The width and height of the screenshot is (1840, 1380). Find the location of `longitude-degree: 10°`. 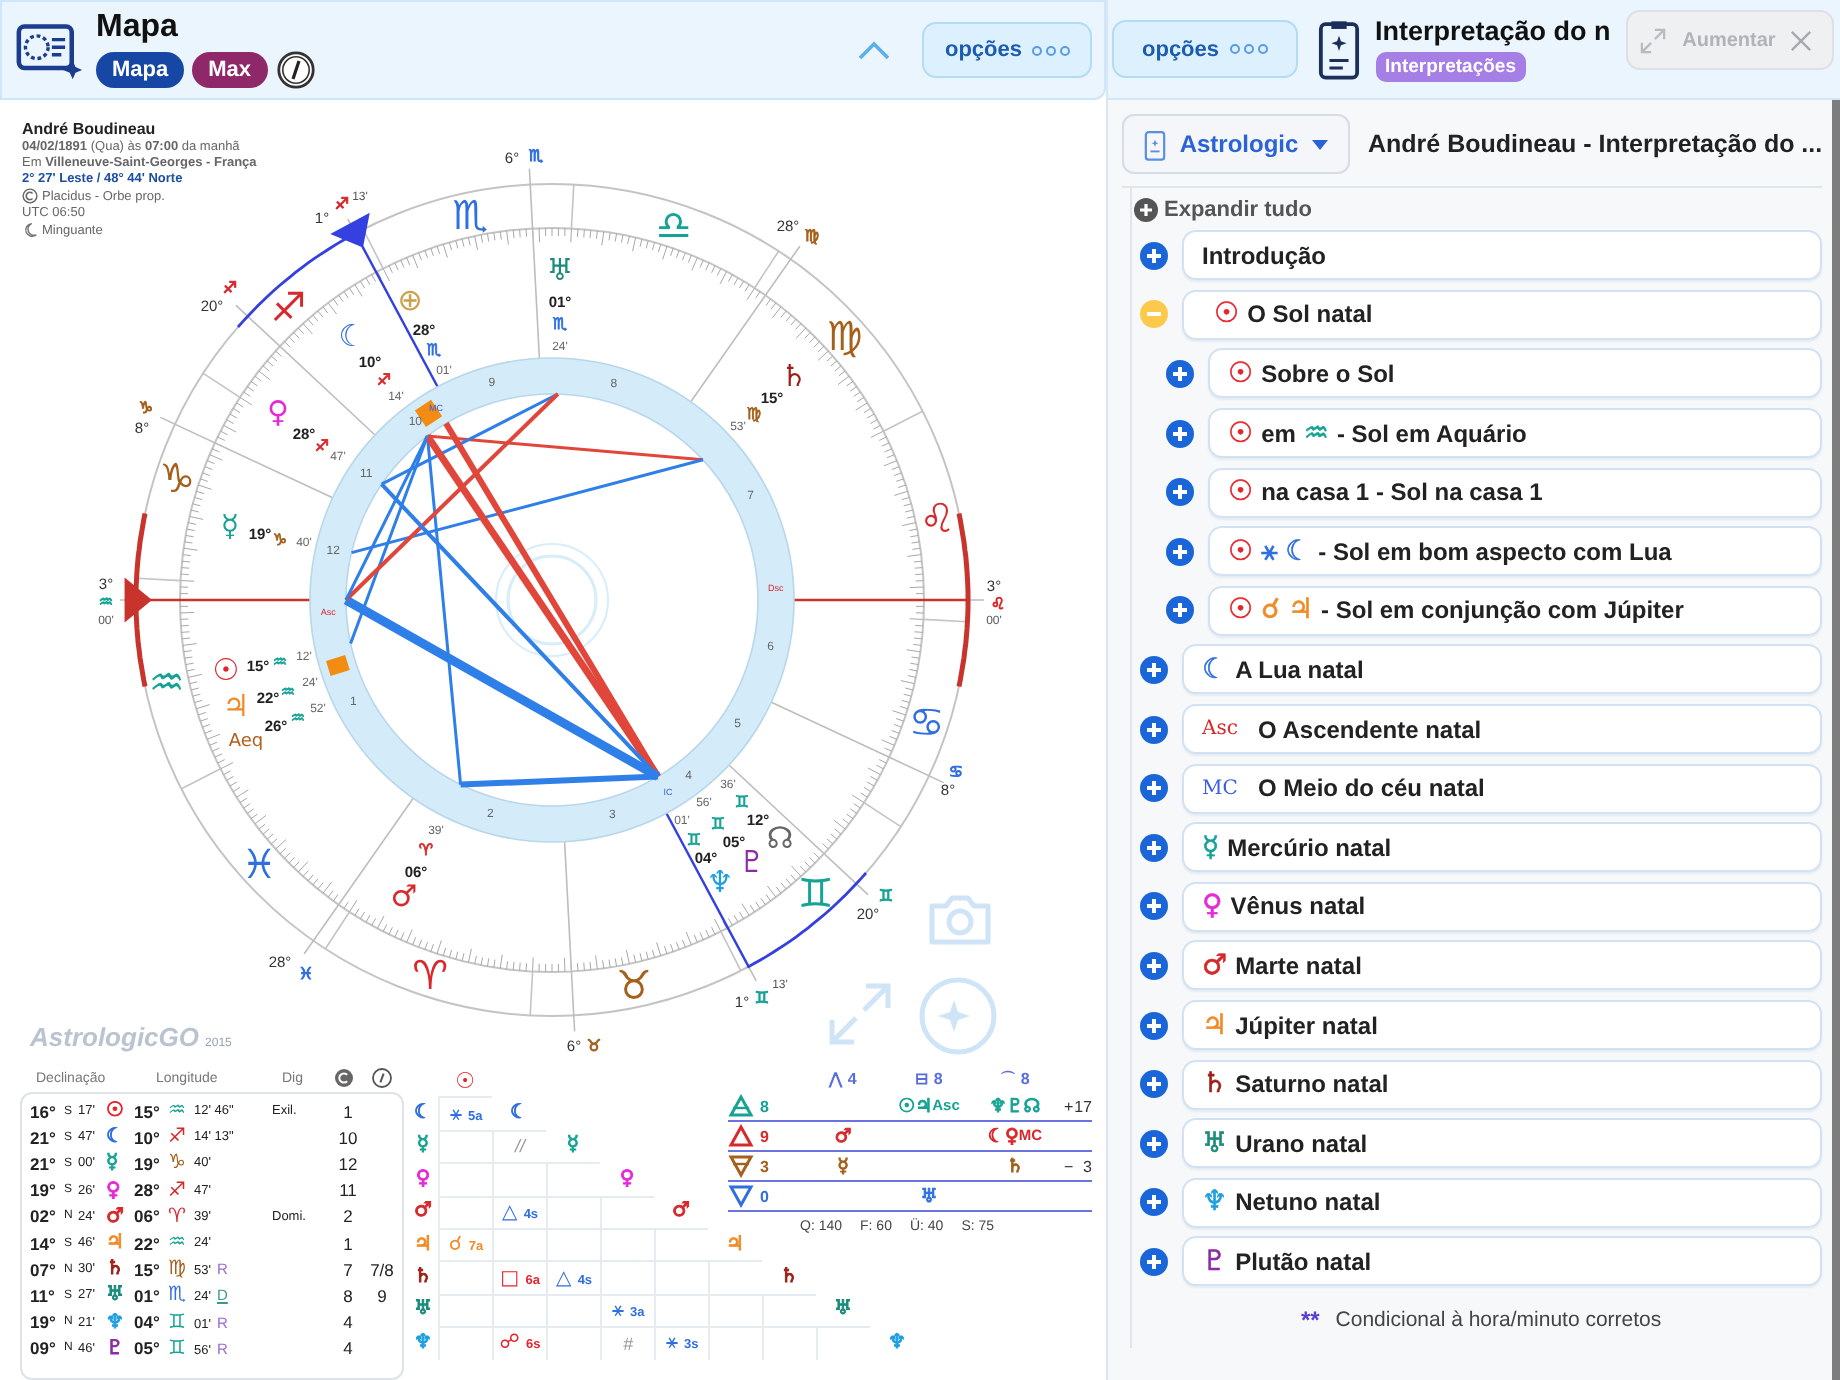

longitude-degree: 10° is located at coordinates (148, 1137).